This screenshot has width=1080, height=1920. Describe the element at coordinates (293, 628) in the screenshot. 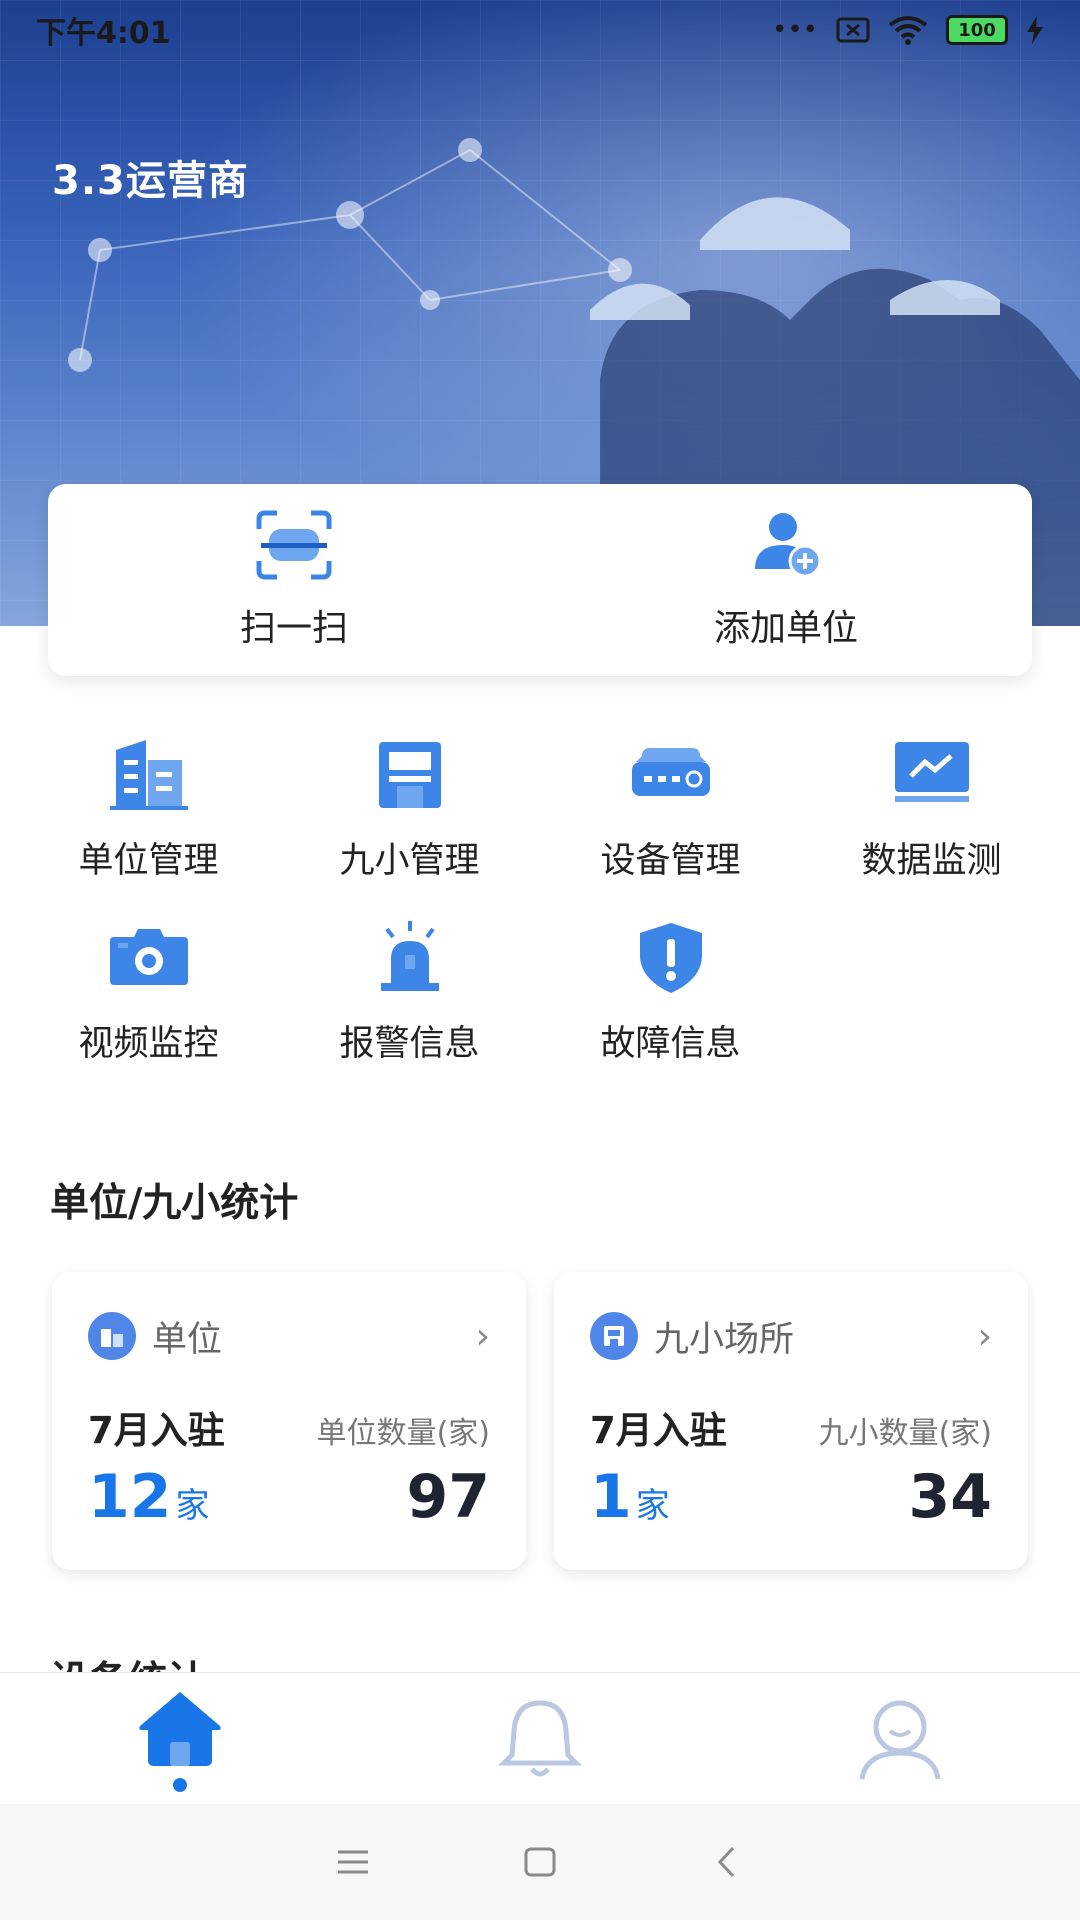

I see `scan-label: 扫一扫` at that location.